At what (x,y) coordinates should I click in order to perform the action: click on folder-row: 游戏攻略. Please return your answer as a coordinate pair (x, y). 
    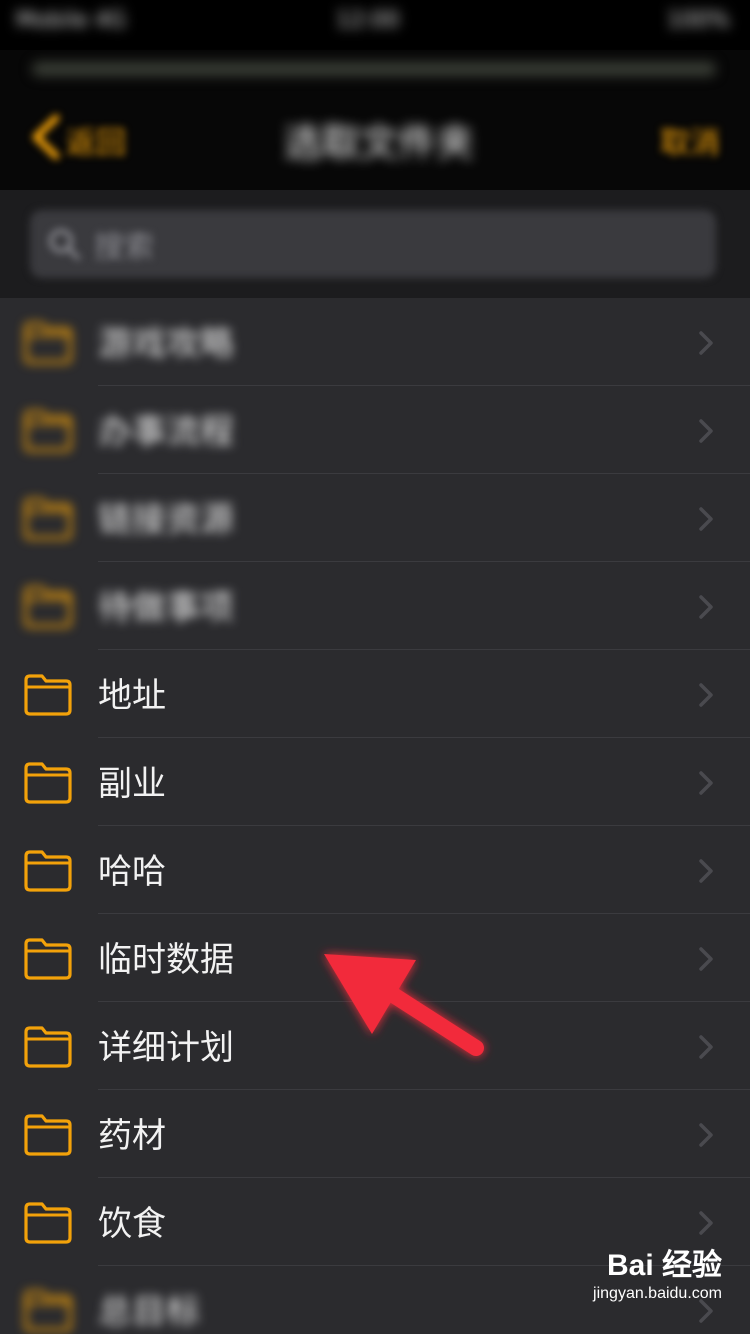
    Looking at the image, I should click on (375, 342).